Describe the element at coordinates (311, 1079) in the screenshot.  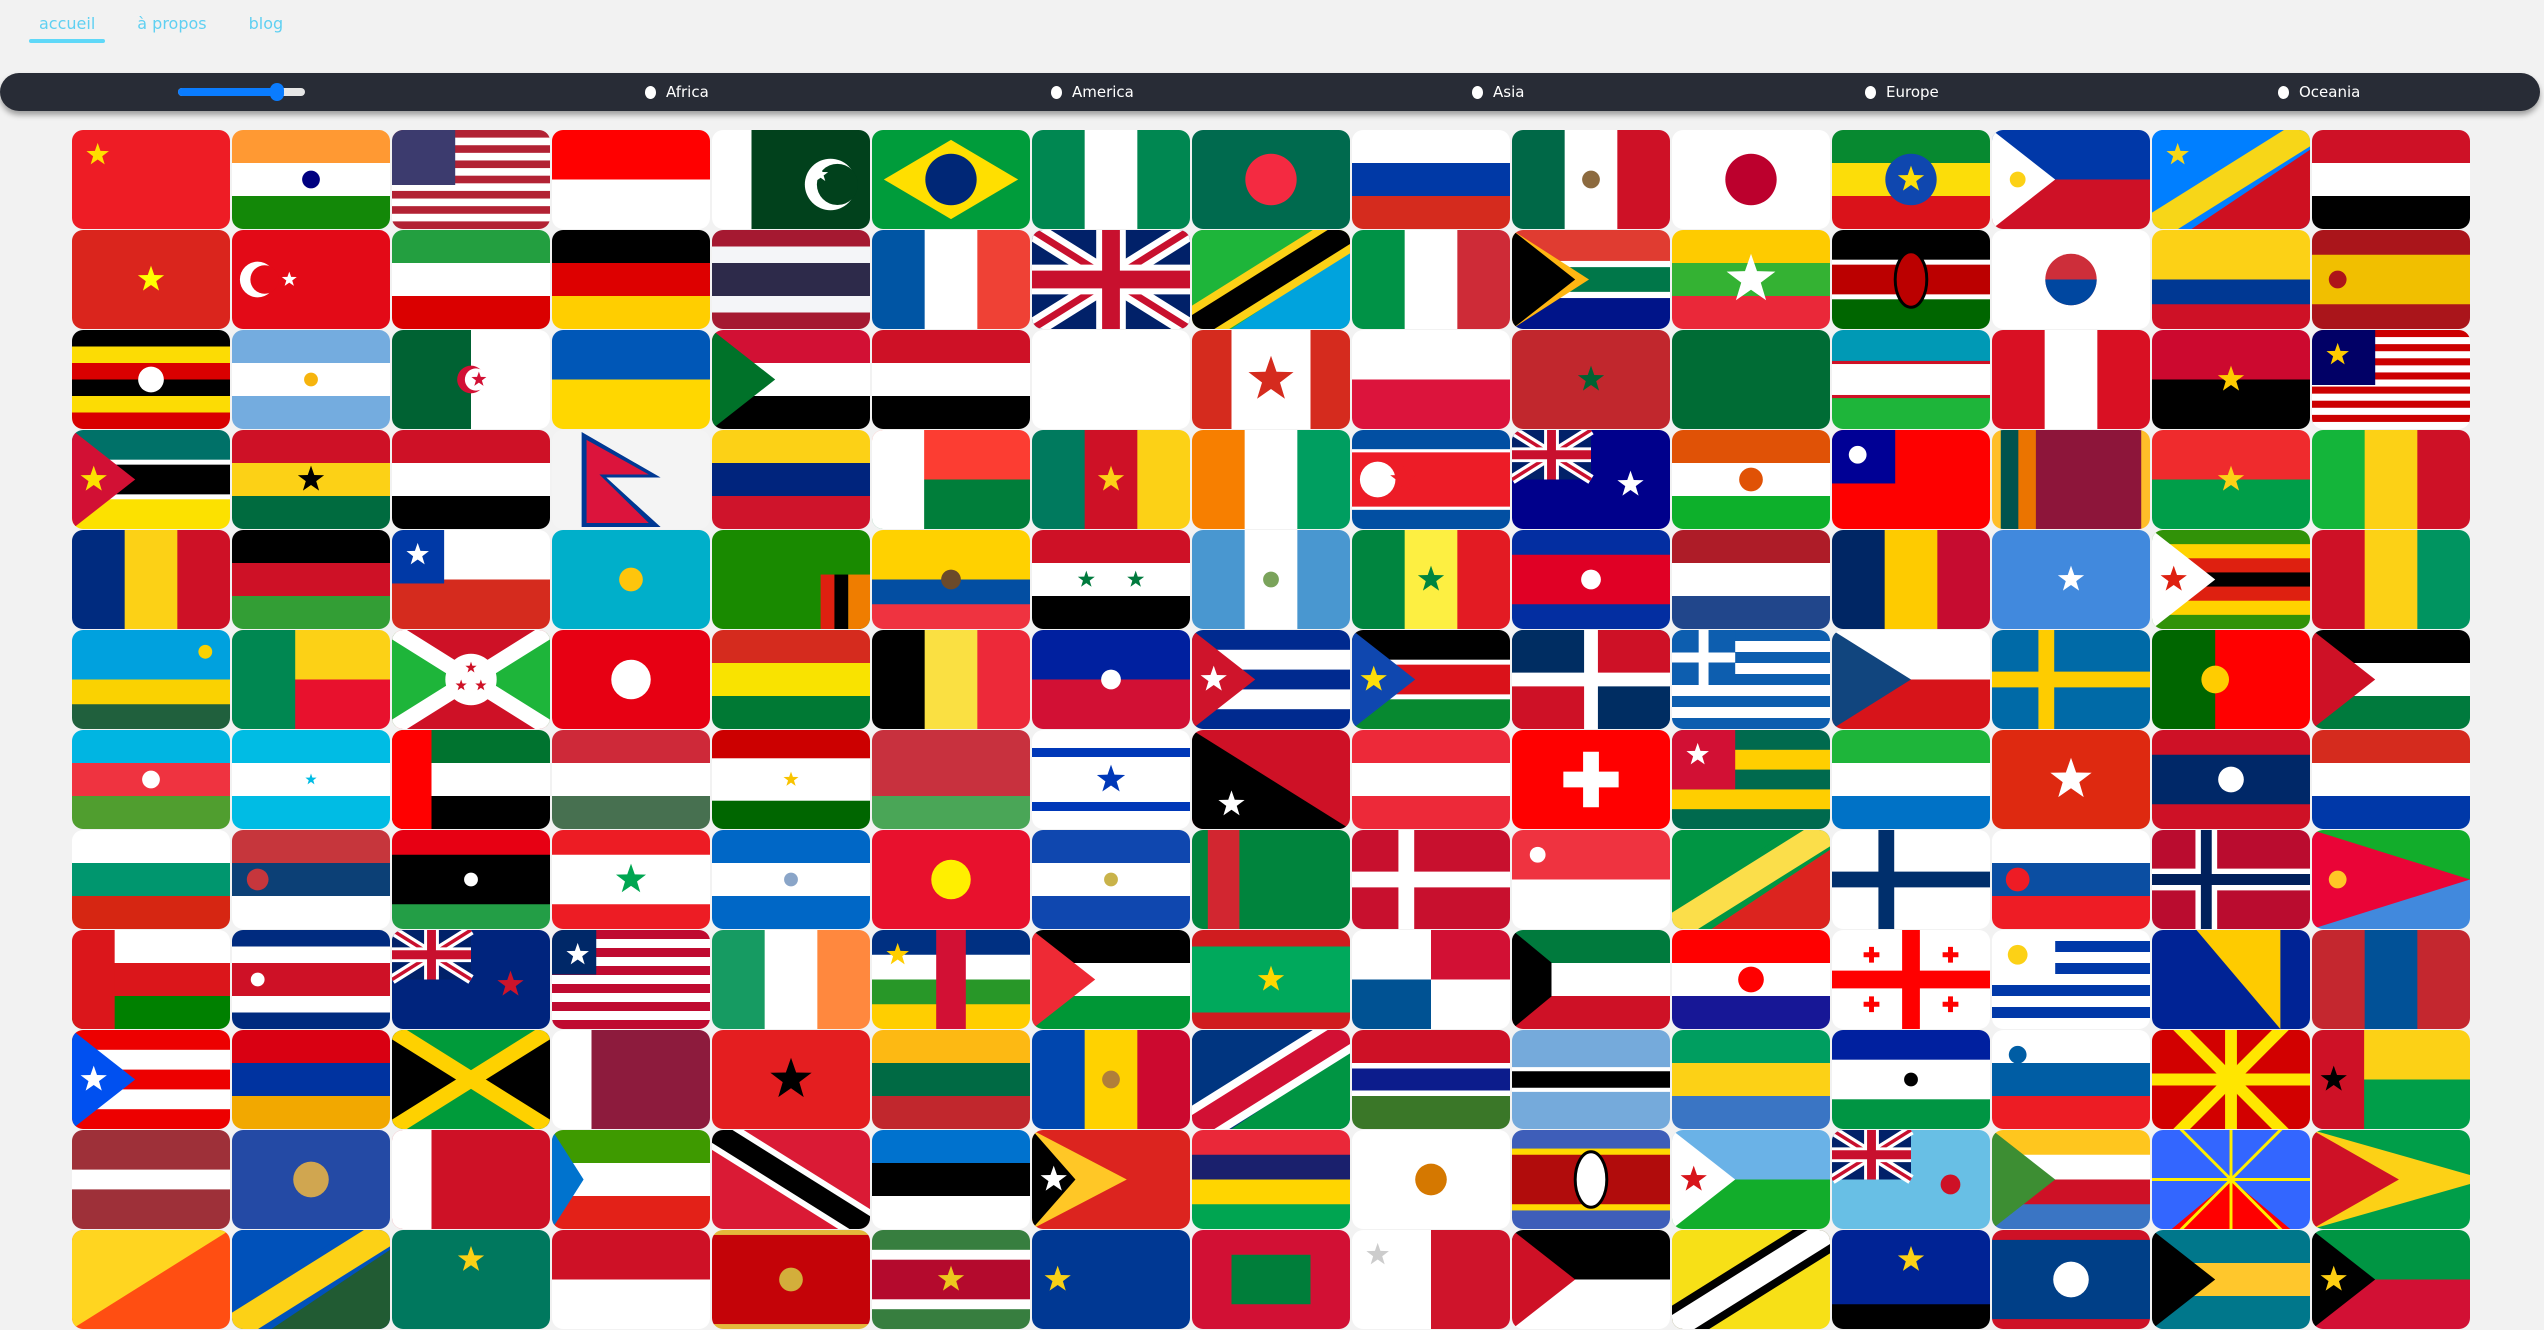
I see `flag-armenia` at that location.